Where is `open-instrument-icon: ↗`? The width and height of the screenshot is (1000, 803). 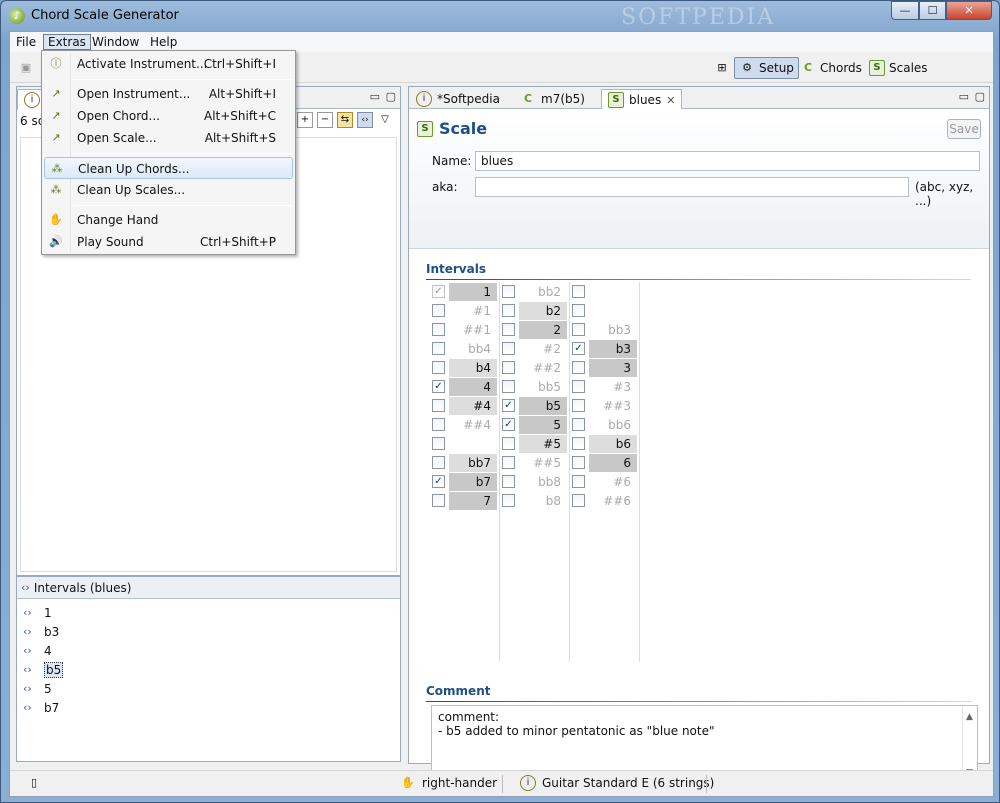 open-instrument-icon: ↗ is located at coordinates (56, 93).